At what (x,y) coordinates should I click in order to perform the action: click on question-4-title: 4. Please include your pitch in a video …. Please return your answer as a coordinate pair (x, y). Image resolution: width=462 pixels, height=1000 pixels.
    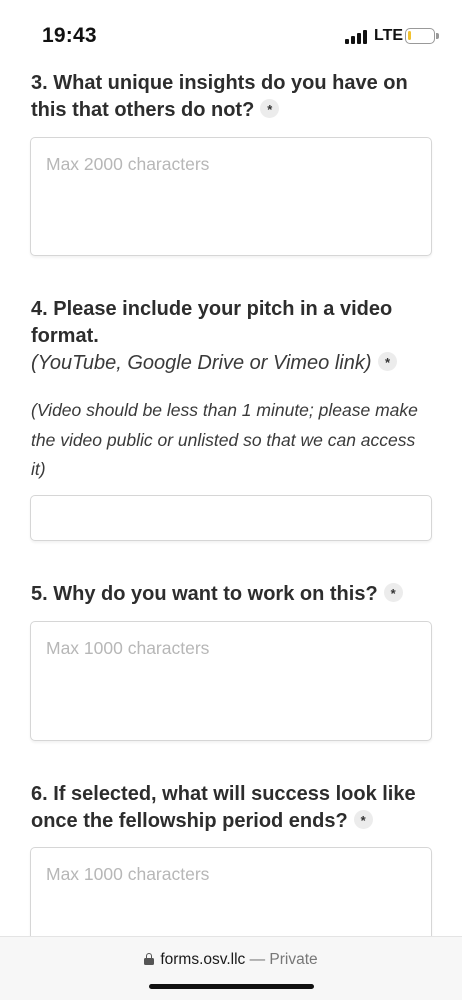
    Looking at the image, I should click on (212, 322).